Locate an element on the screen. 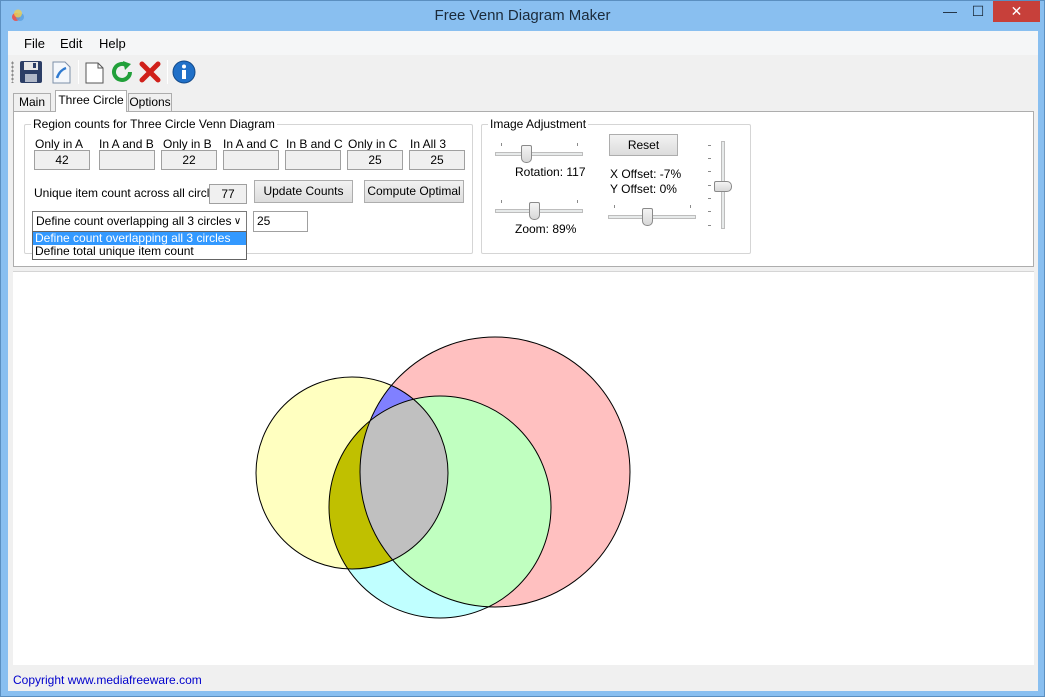 This screenshot has width=1045, height=697. only-c-field: 25 is located at coordinates (375, 160).